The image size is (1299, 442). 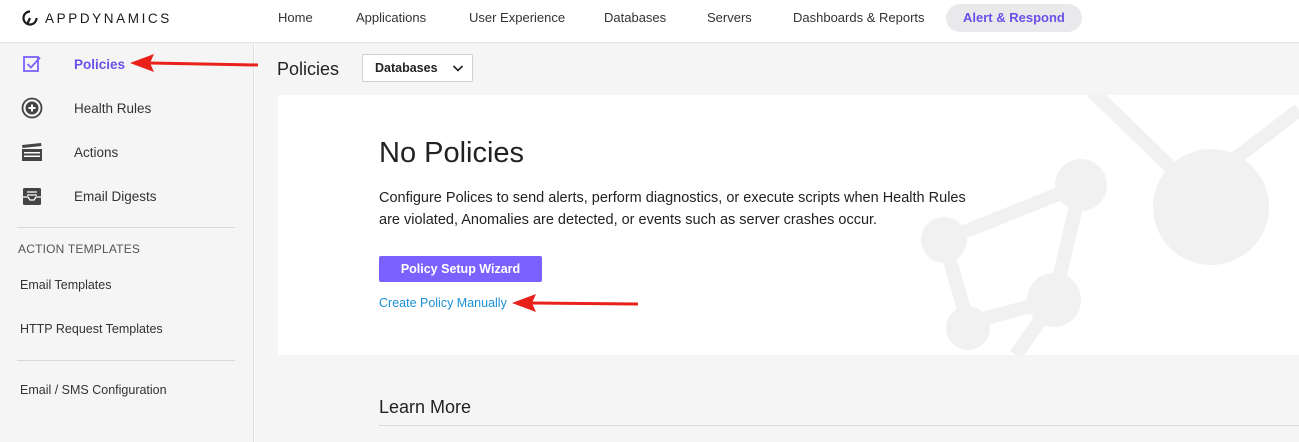 I want to click on checkbox-icon, so click(x=32, y=64).